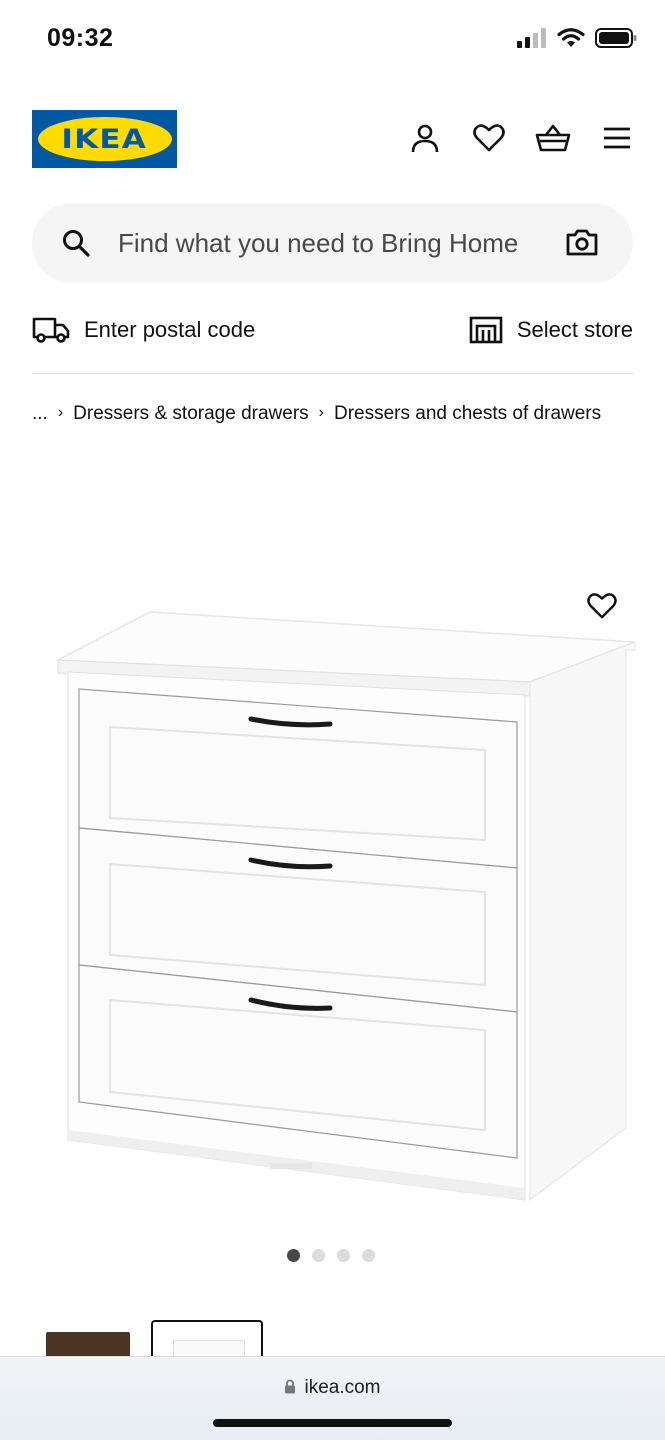 Image resolution: width=665 pixels, height=1440 pixels. Describe the element at coordinates (170, 329) in the screenshot. I see `postal-code-label: Enter postal code` at that location.